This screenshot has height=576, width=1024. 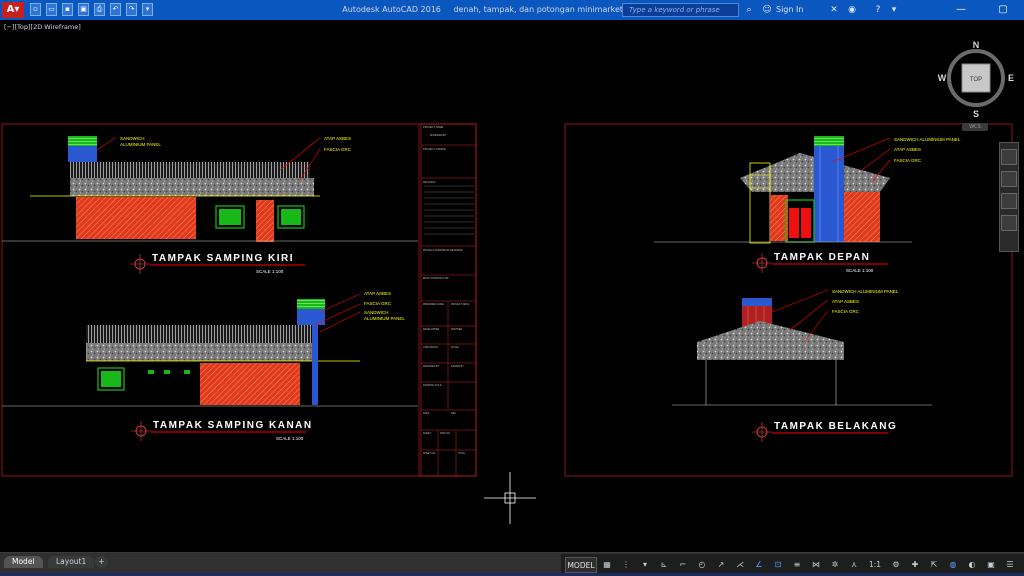 What do you see at coordinates (462, 453) in the screenshot?
I see `tb-total-label: TOTAL` at bounding box center [462, 453].